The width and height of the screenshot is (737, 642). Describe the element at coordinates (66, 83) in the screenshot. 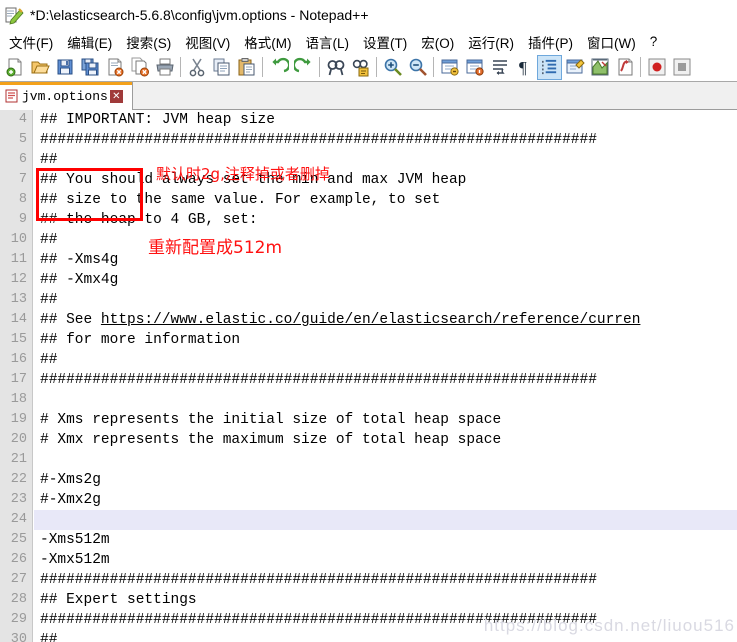

I see `tab-active-indicator` at that location.